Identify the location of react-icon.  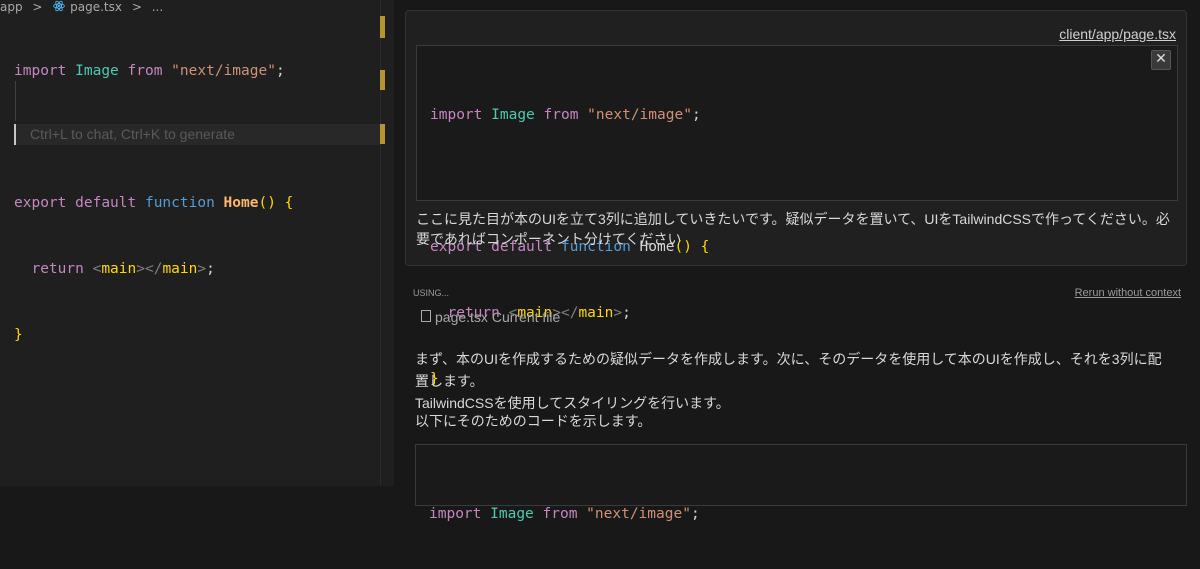
(59, 6).